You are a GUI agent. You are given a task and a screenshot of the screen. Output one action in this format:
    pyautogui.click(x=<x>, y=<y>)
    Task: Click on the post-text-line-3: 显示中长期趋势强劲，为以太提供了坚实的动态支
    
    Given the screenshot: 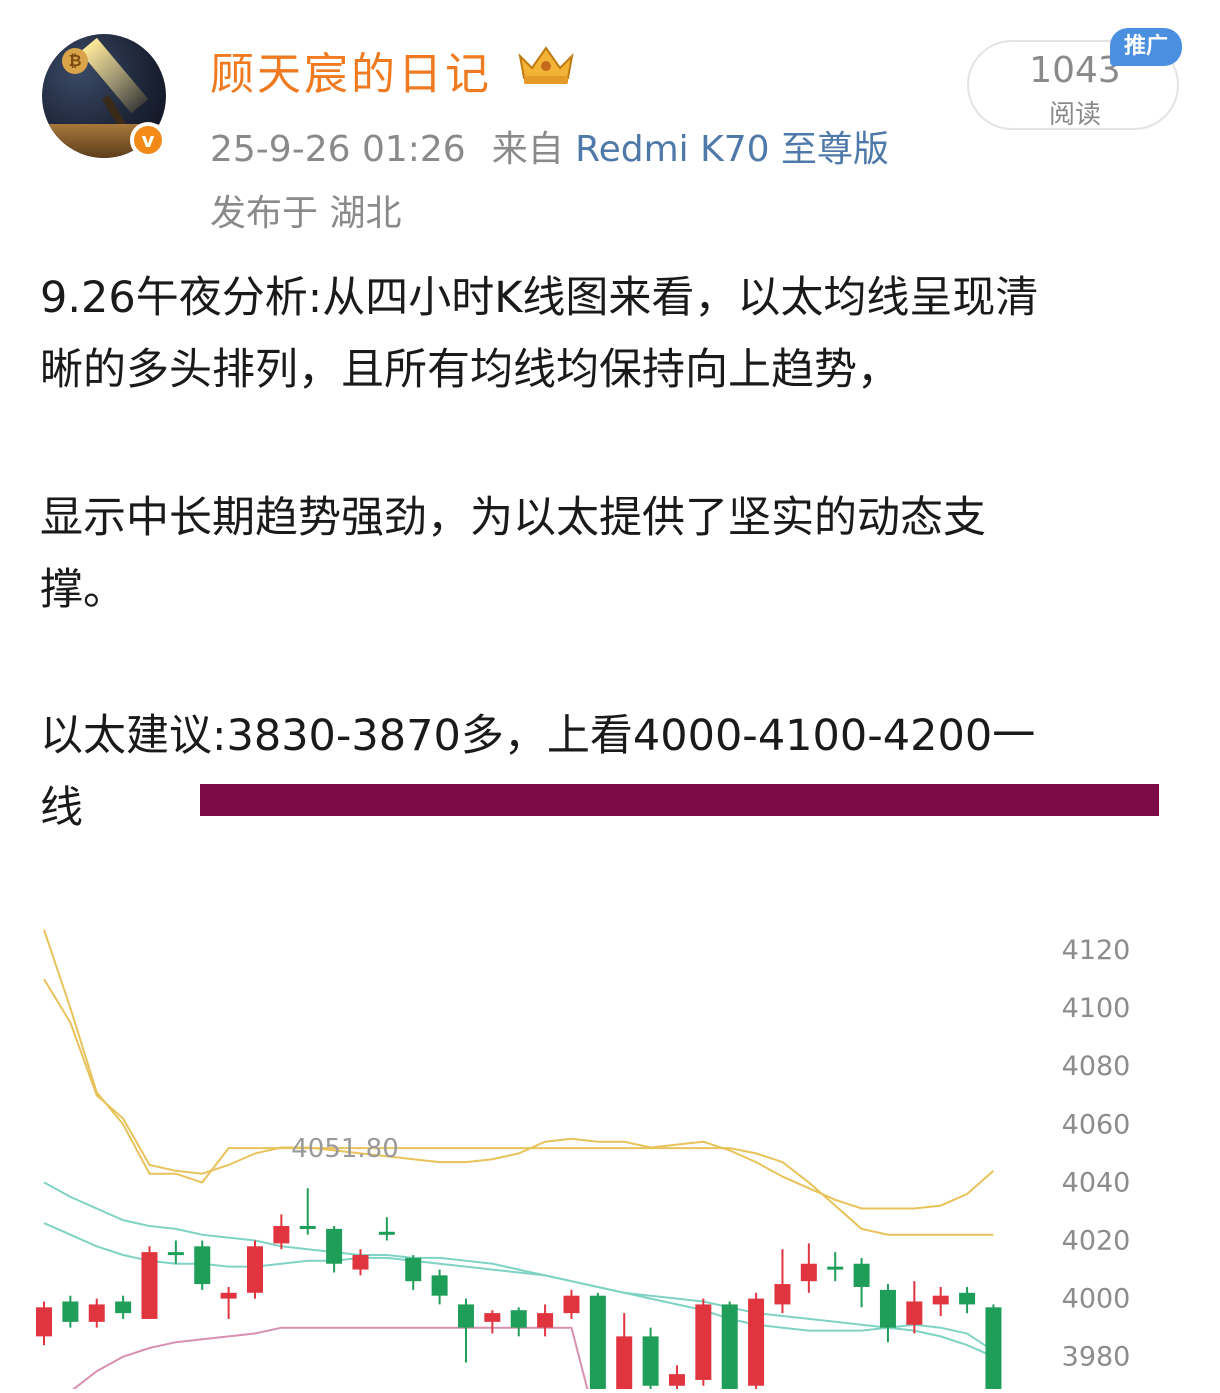 What is the action you would take?
    pyautogui.click(x=513, y=518)
    